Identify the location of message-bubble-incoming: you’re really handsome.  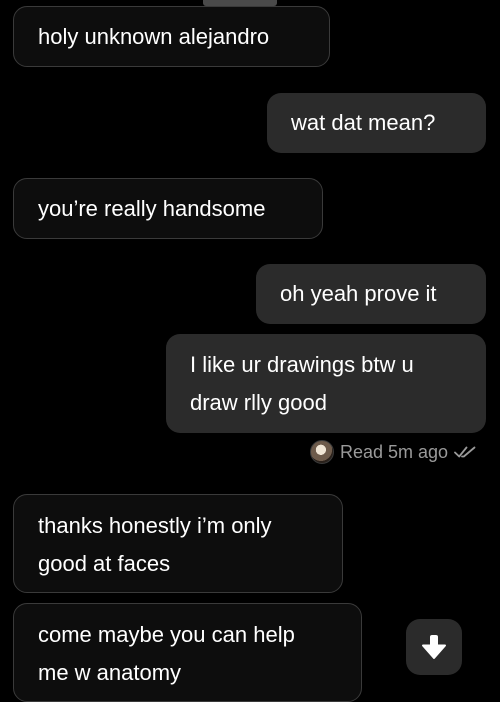
(168, 208).